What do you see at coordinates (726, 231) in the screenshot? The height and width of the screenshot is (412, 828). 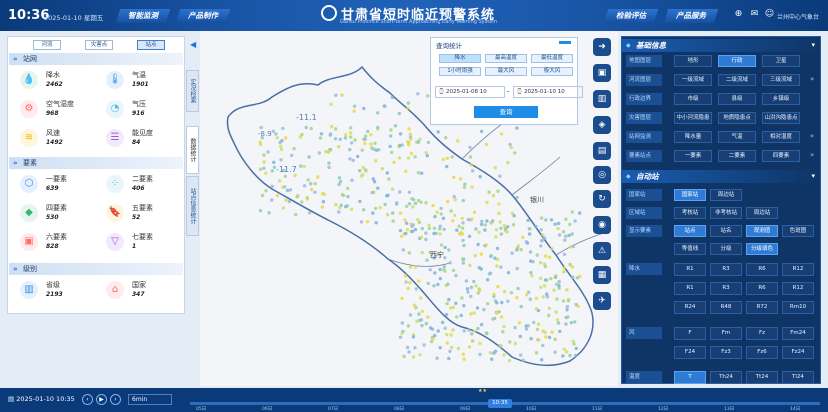 I see `auto-option: 站名` at bounding box center [726, 231].